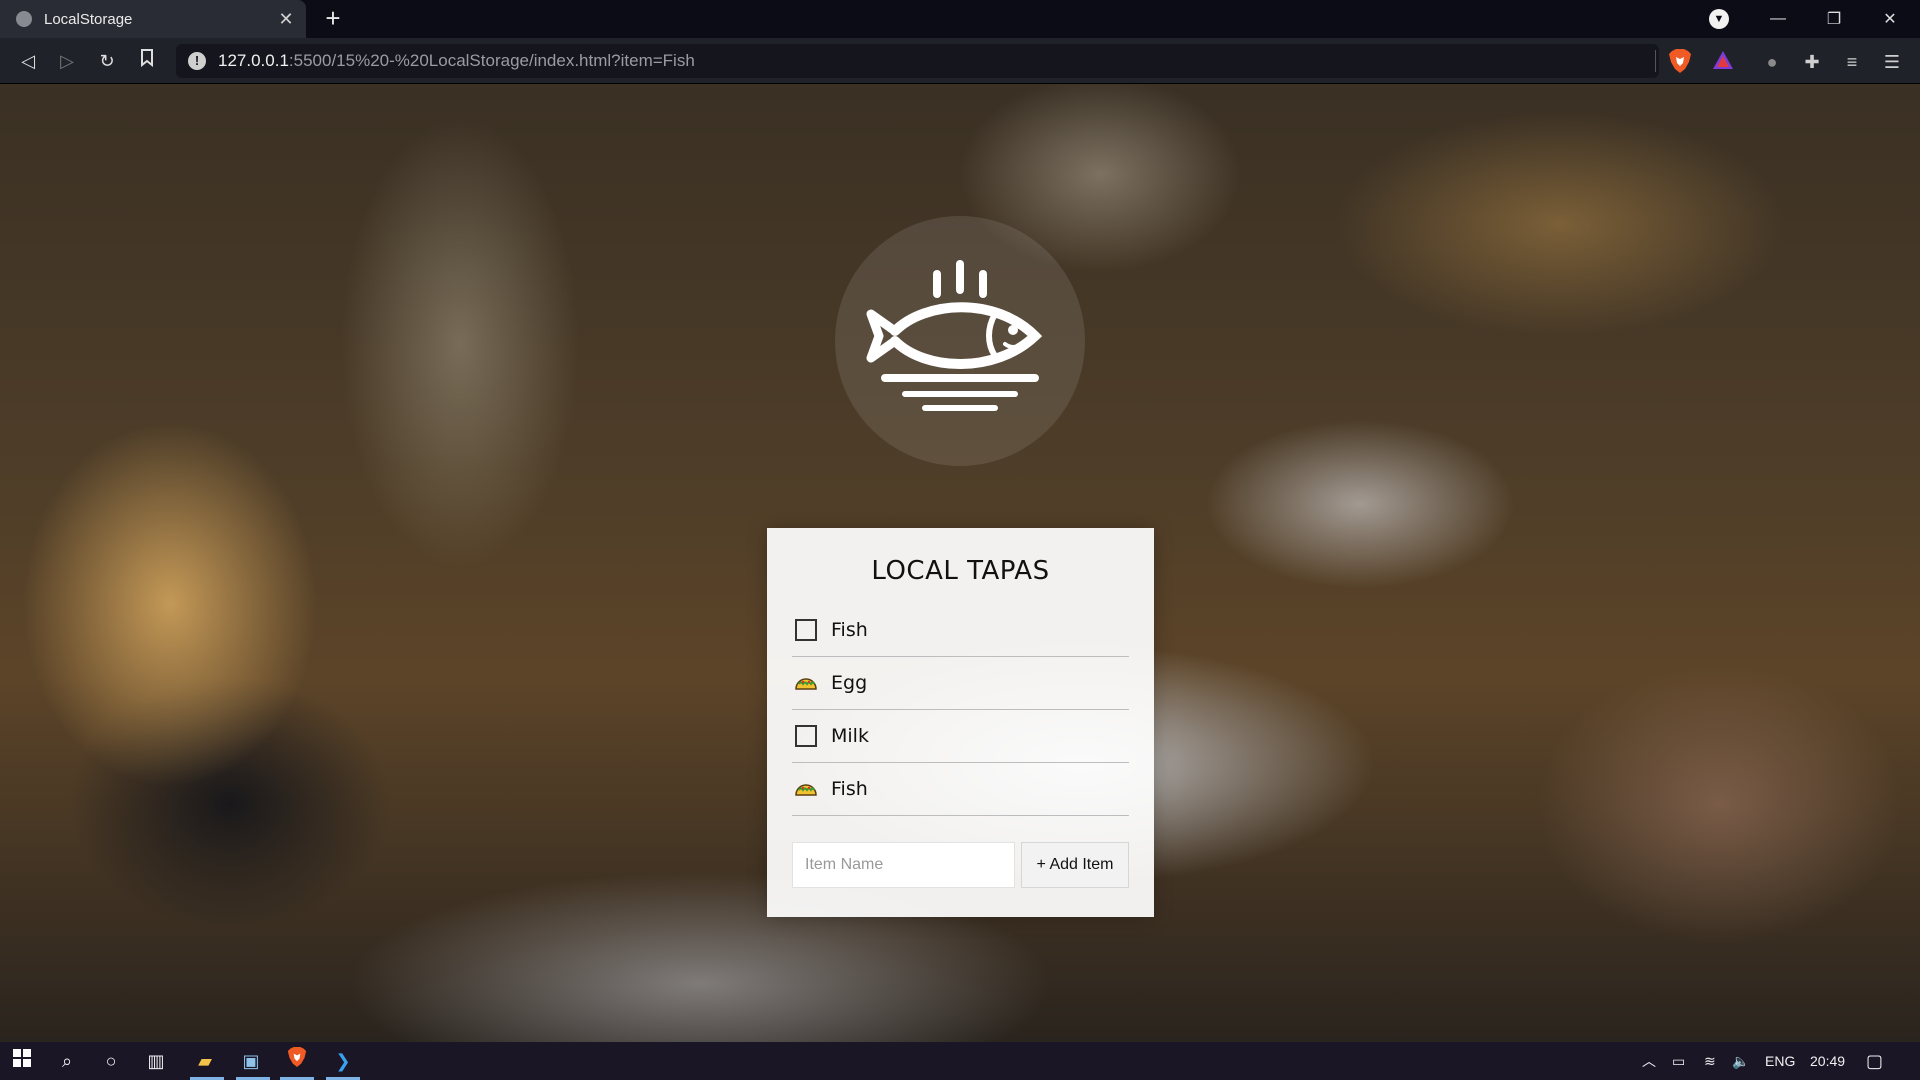  Describe the element at coordinates (1719, 19) in the screenshot. I see `tab-search-icon: ▼` at that location.